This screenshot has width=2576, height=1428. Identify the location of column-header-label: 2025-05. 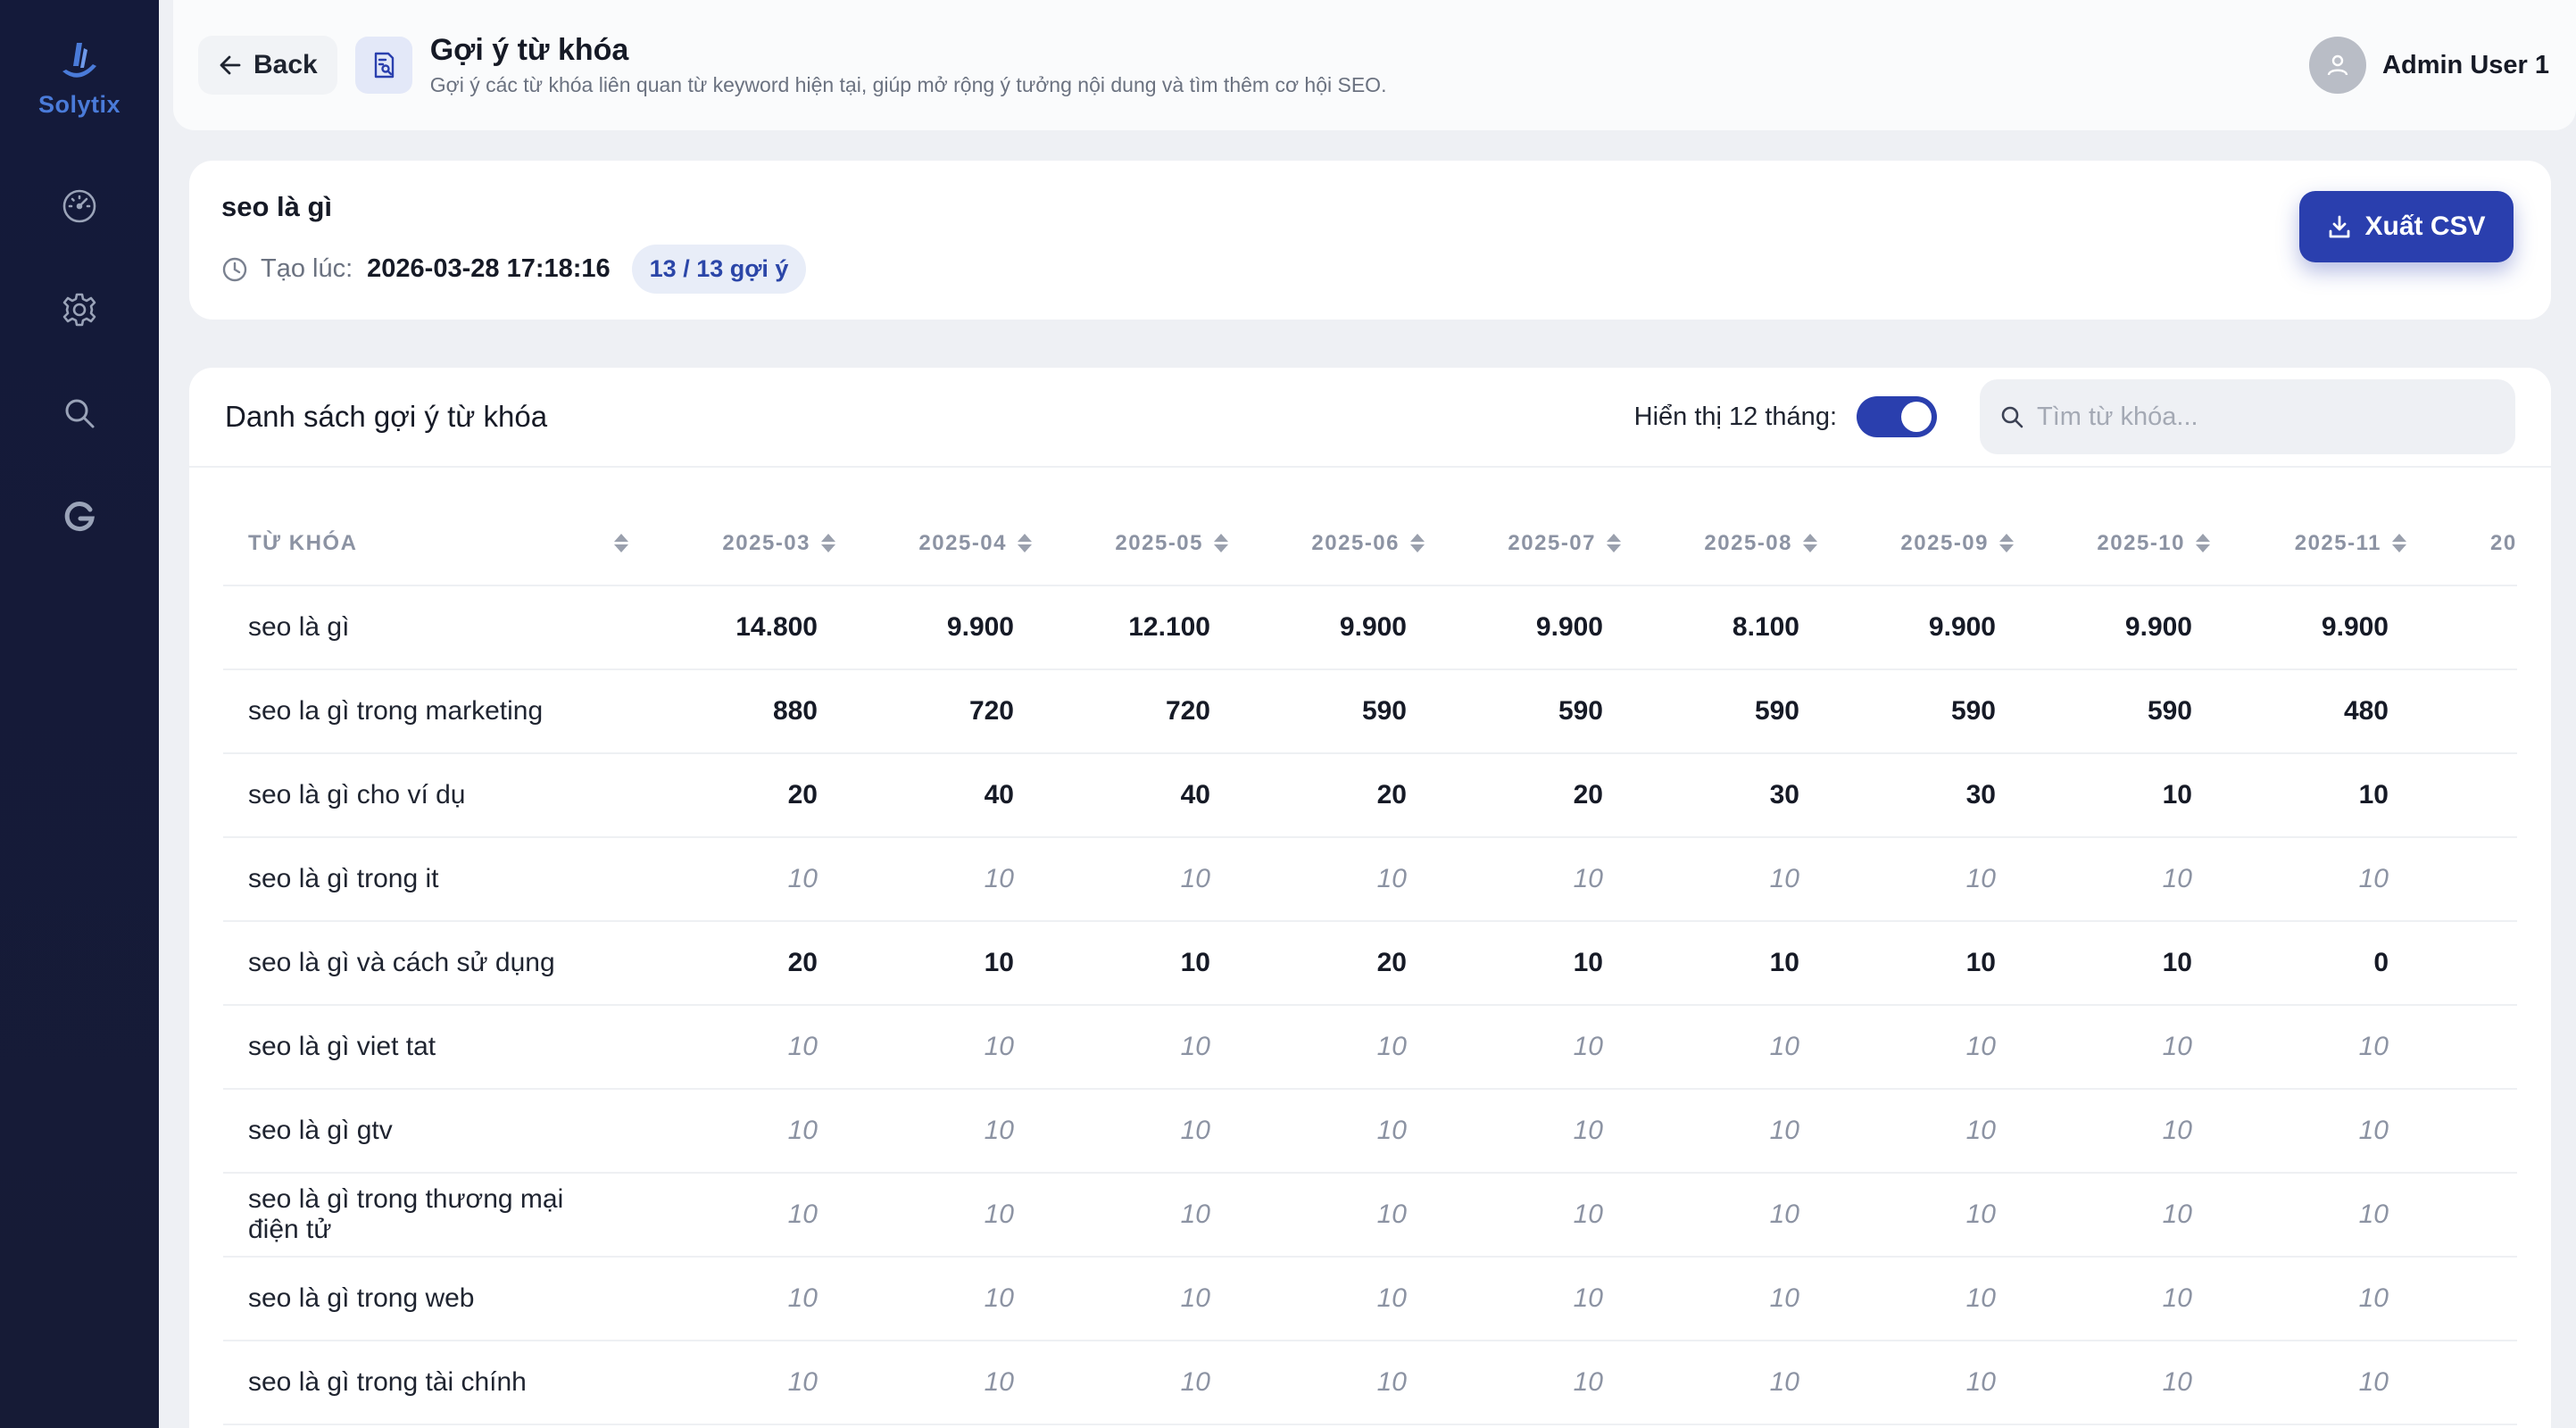
(1159, 542).